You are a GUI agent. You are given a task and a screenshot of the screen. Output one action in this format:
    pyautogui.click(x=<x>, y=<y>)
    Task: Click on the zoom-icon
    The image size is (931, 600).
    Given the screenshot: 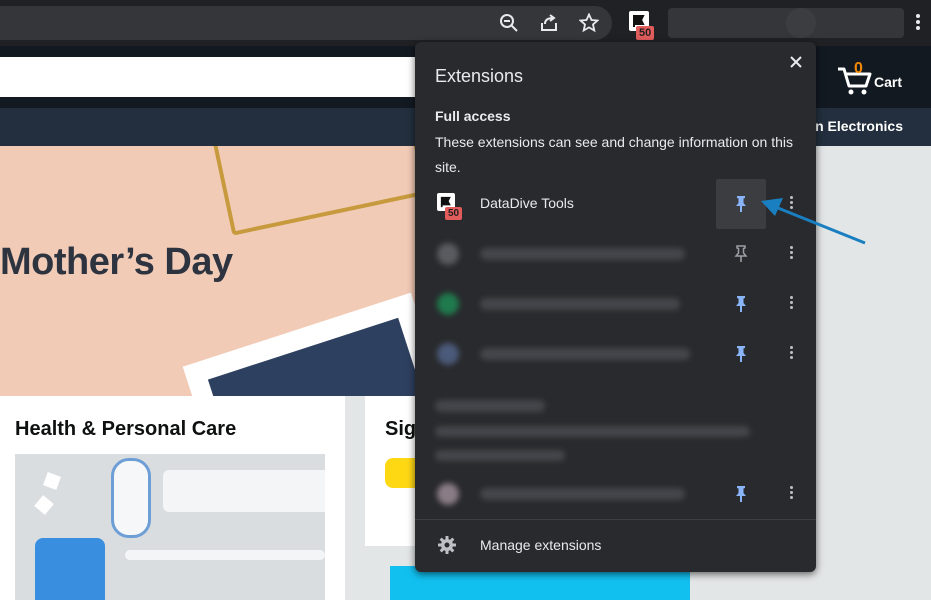 What is the action you would take?
    pyautogui.click(x=509, y=23)
    